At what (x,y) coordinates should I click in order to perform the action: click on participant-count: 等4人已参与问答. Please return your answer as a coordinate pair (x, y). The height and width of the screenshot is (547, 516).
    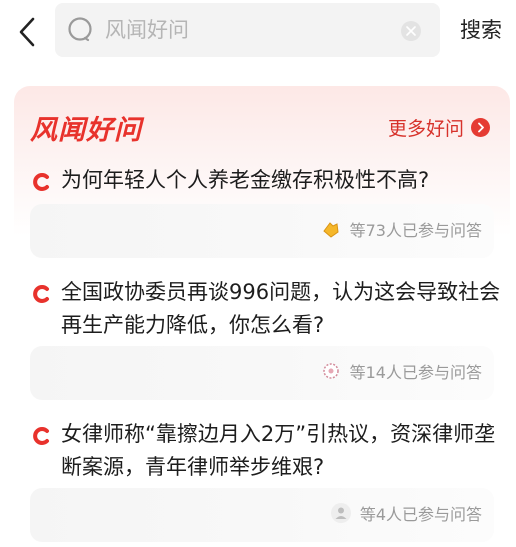
    Looking at the image, I should click on (406, 513).